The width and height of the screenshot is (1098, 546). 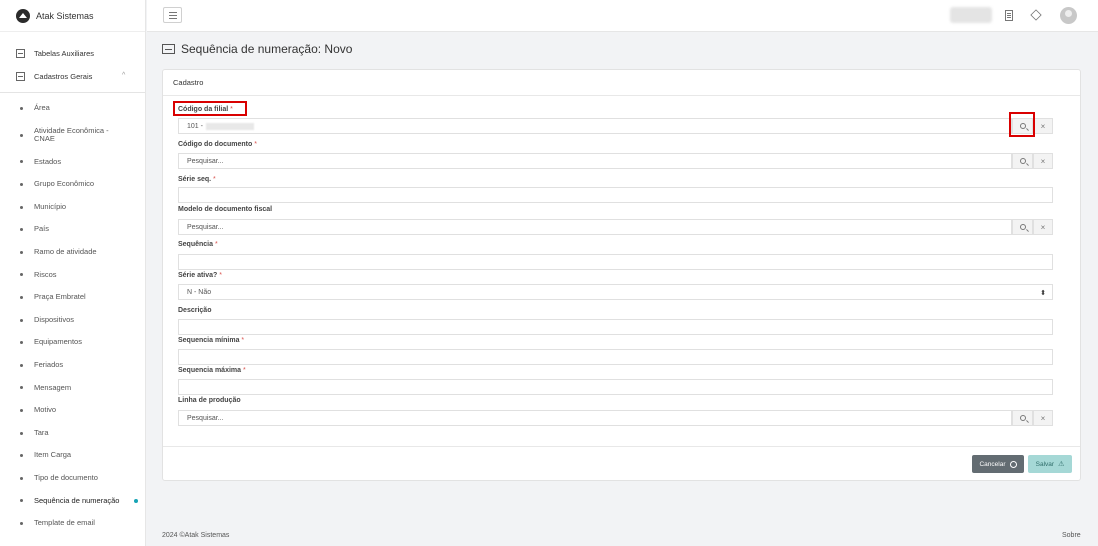 I want to click on label-text: Modelo de documento fiscal, so click(x=225, y=209).